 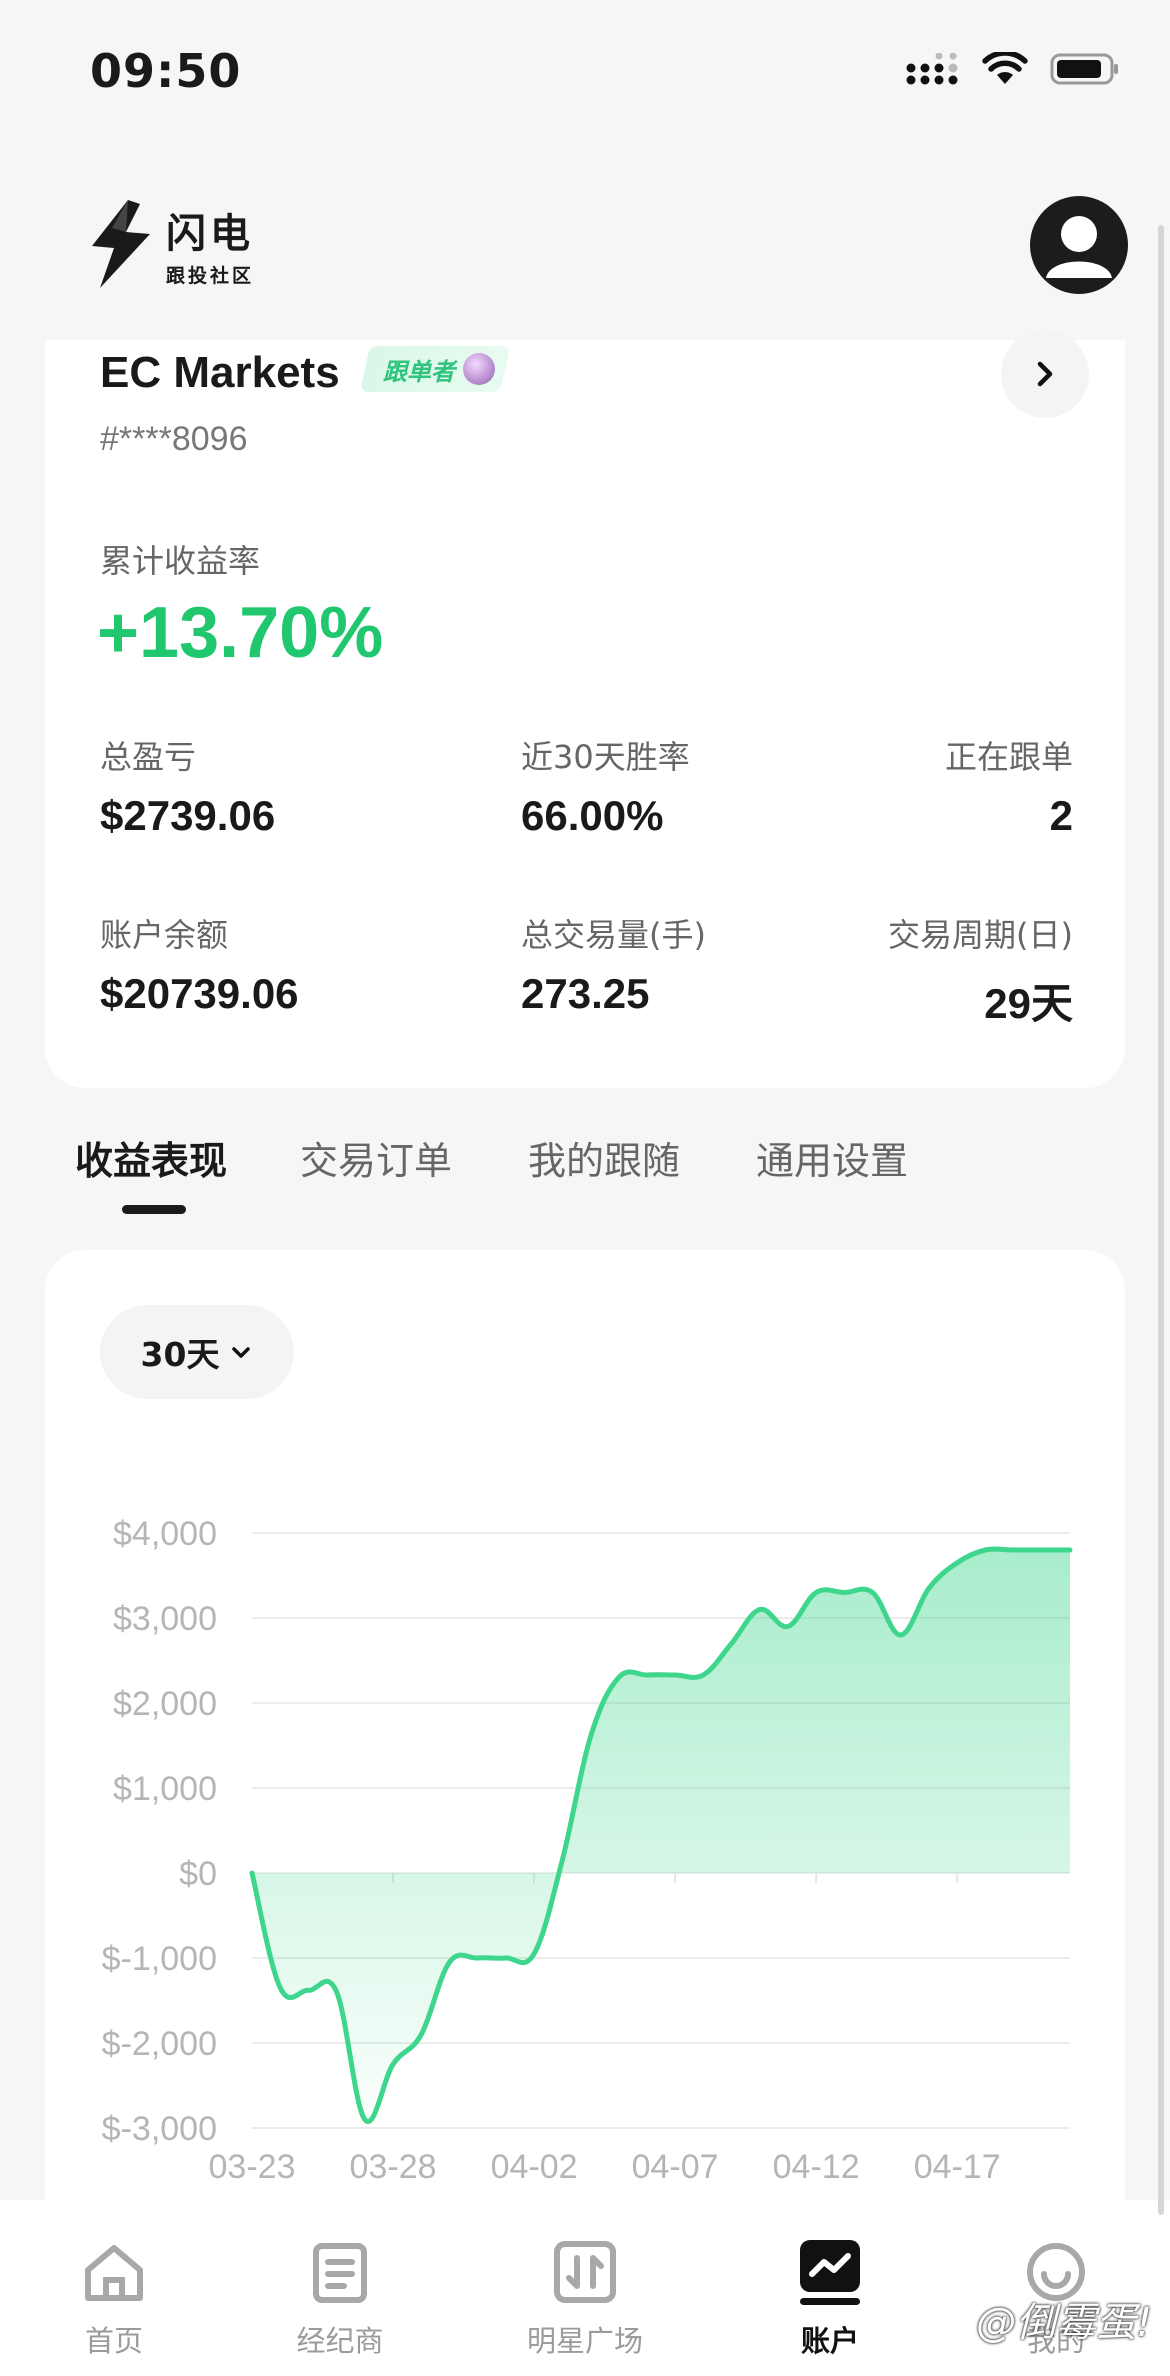 What do you see at coordinates (829, 2341) in the screenshot?
I see `nav-label: 账户` at bounding box center [829, 2341].